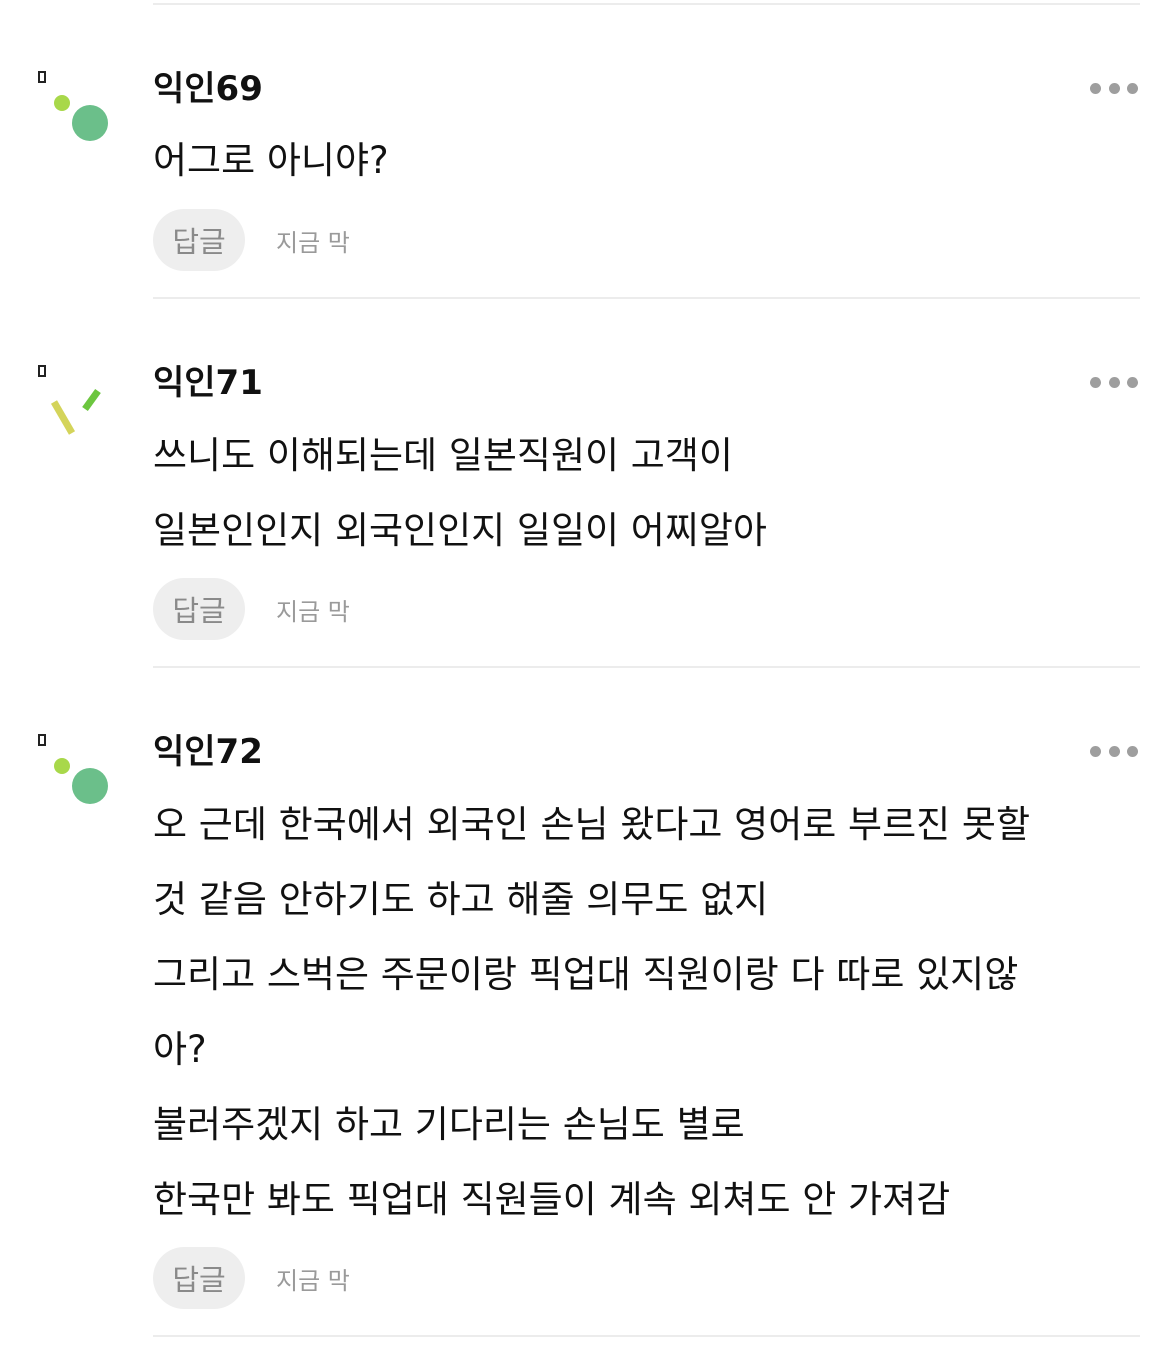 This screenshot has height=1355, width=1170. I want to click on sticks-avatar-icon, so click(74, 400).